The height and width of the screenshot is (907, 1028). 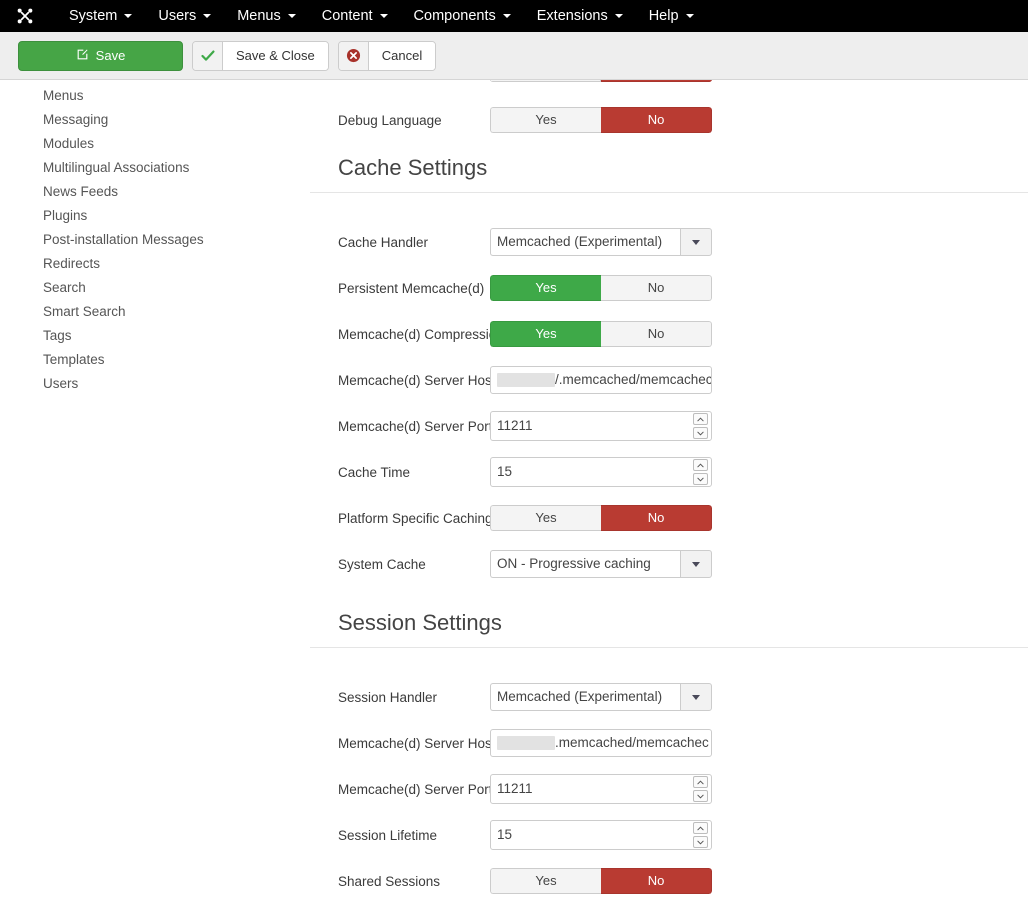 What do you see at coordinates (155, 288) in the screenshot?
I see `sidebar-item-search: Search` at bounding box center [155, 288].